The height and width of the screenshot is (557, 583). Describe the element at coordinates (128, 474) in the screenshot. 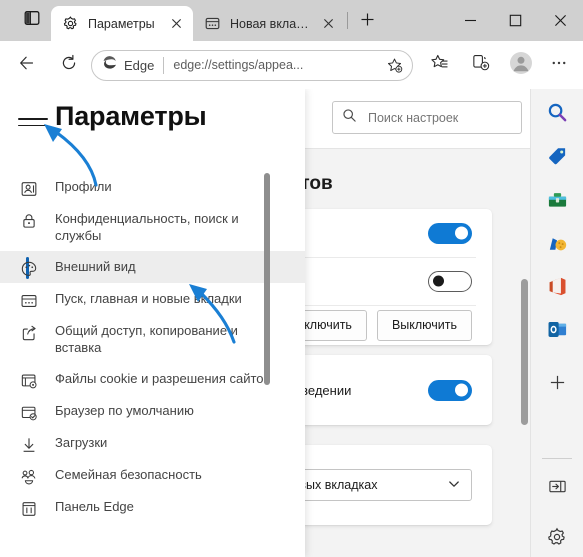

I see `sidebar-item-label: Семейная безопасность` at that location.